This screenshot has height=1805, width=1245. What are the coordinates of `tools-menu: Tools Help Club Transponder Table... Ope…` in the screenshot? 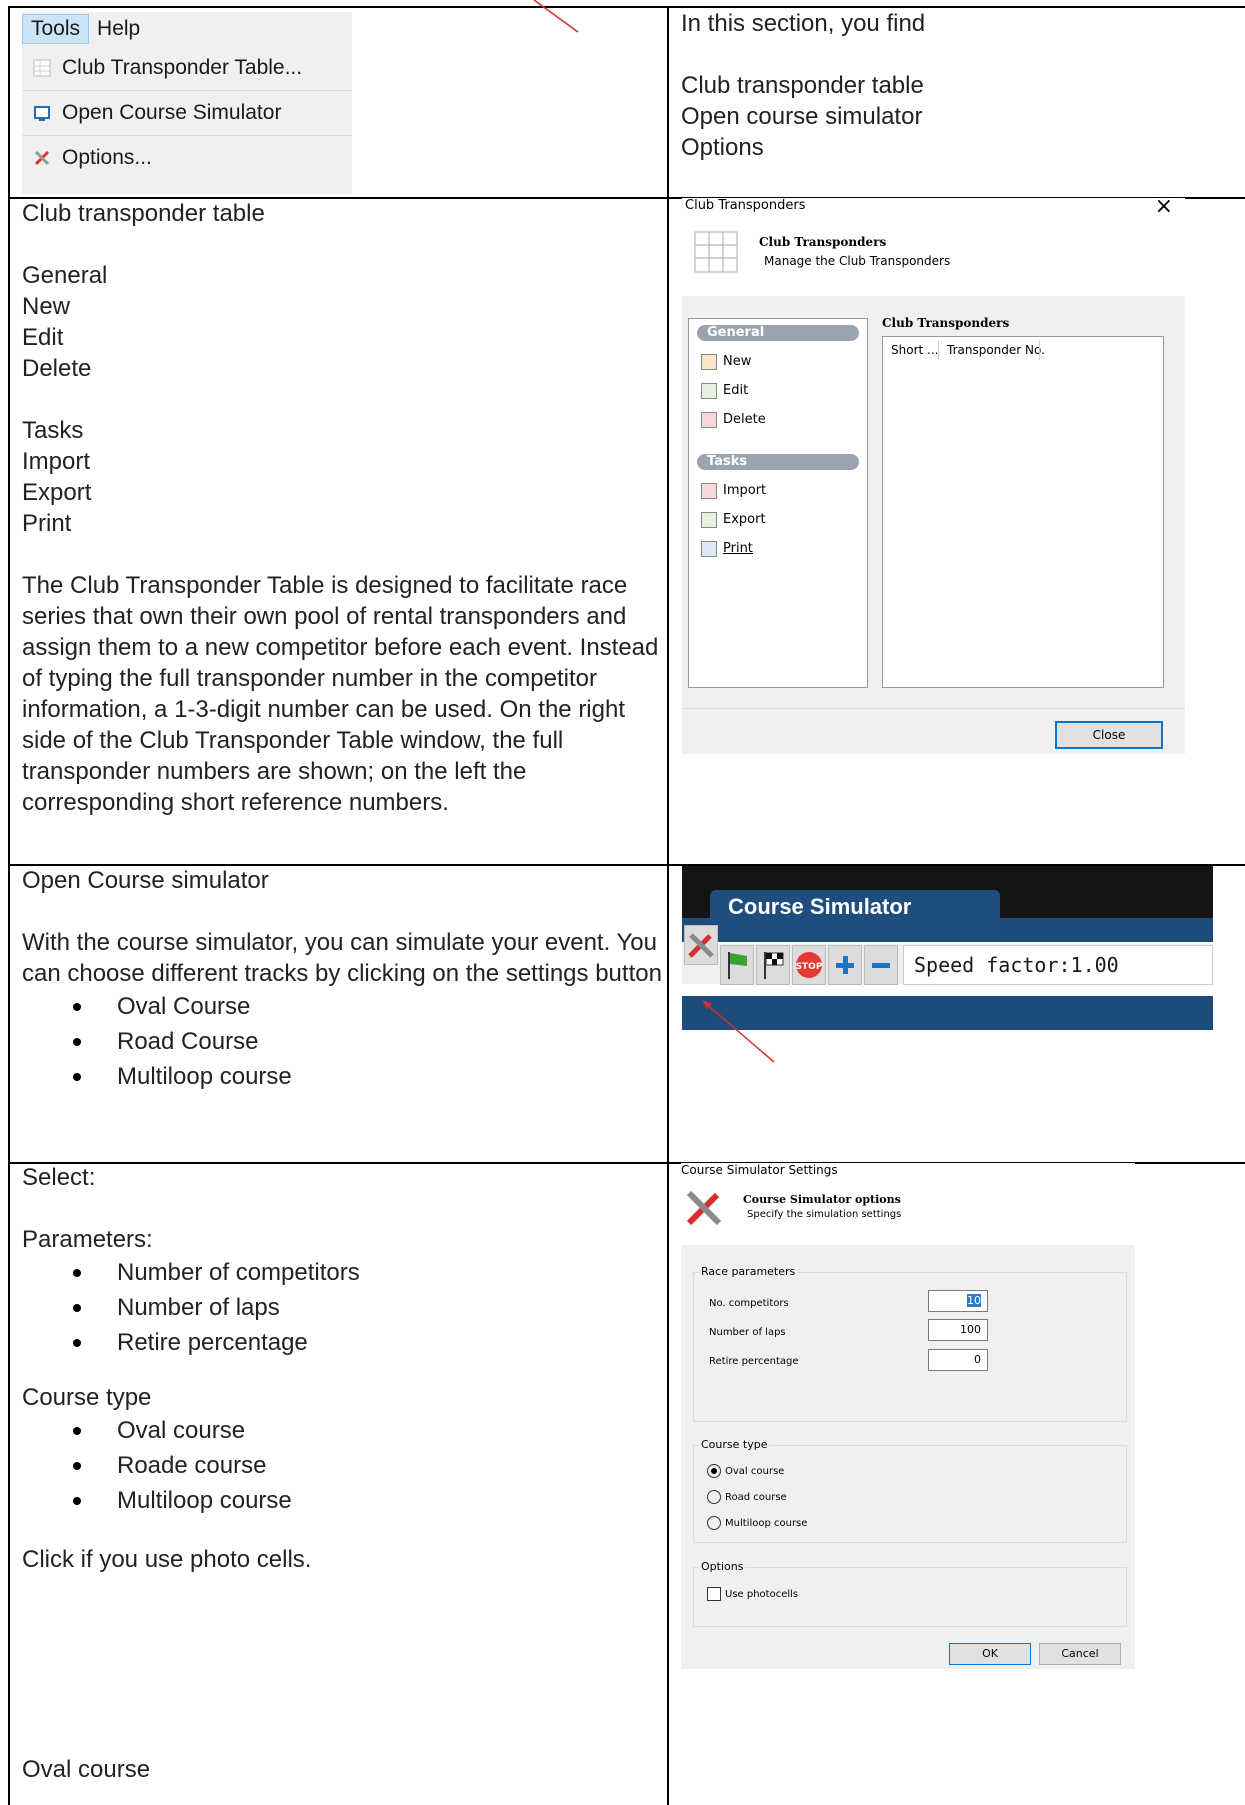 It's located at (187, 103).